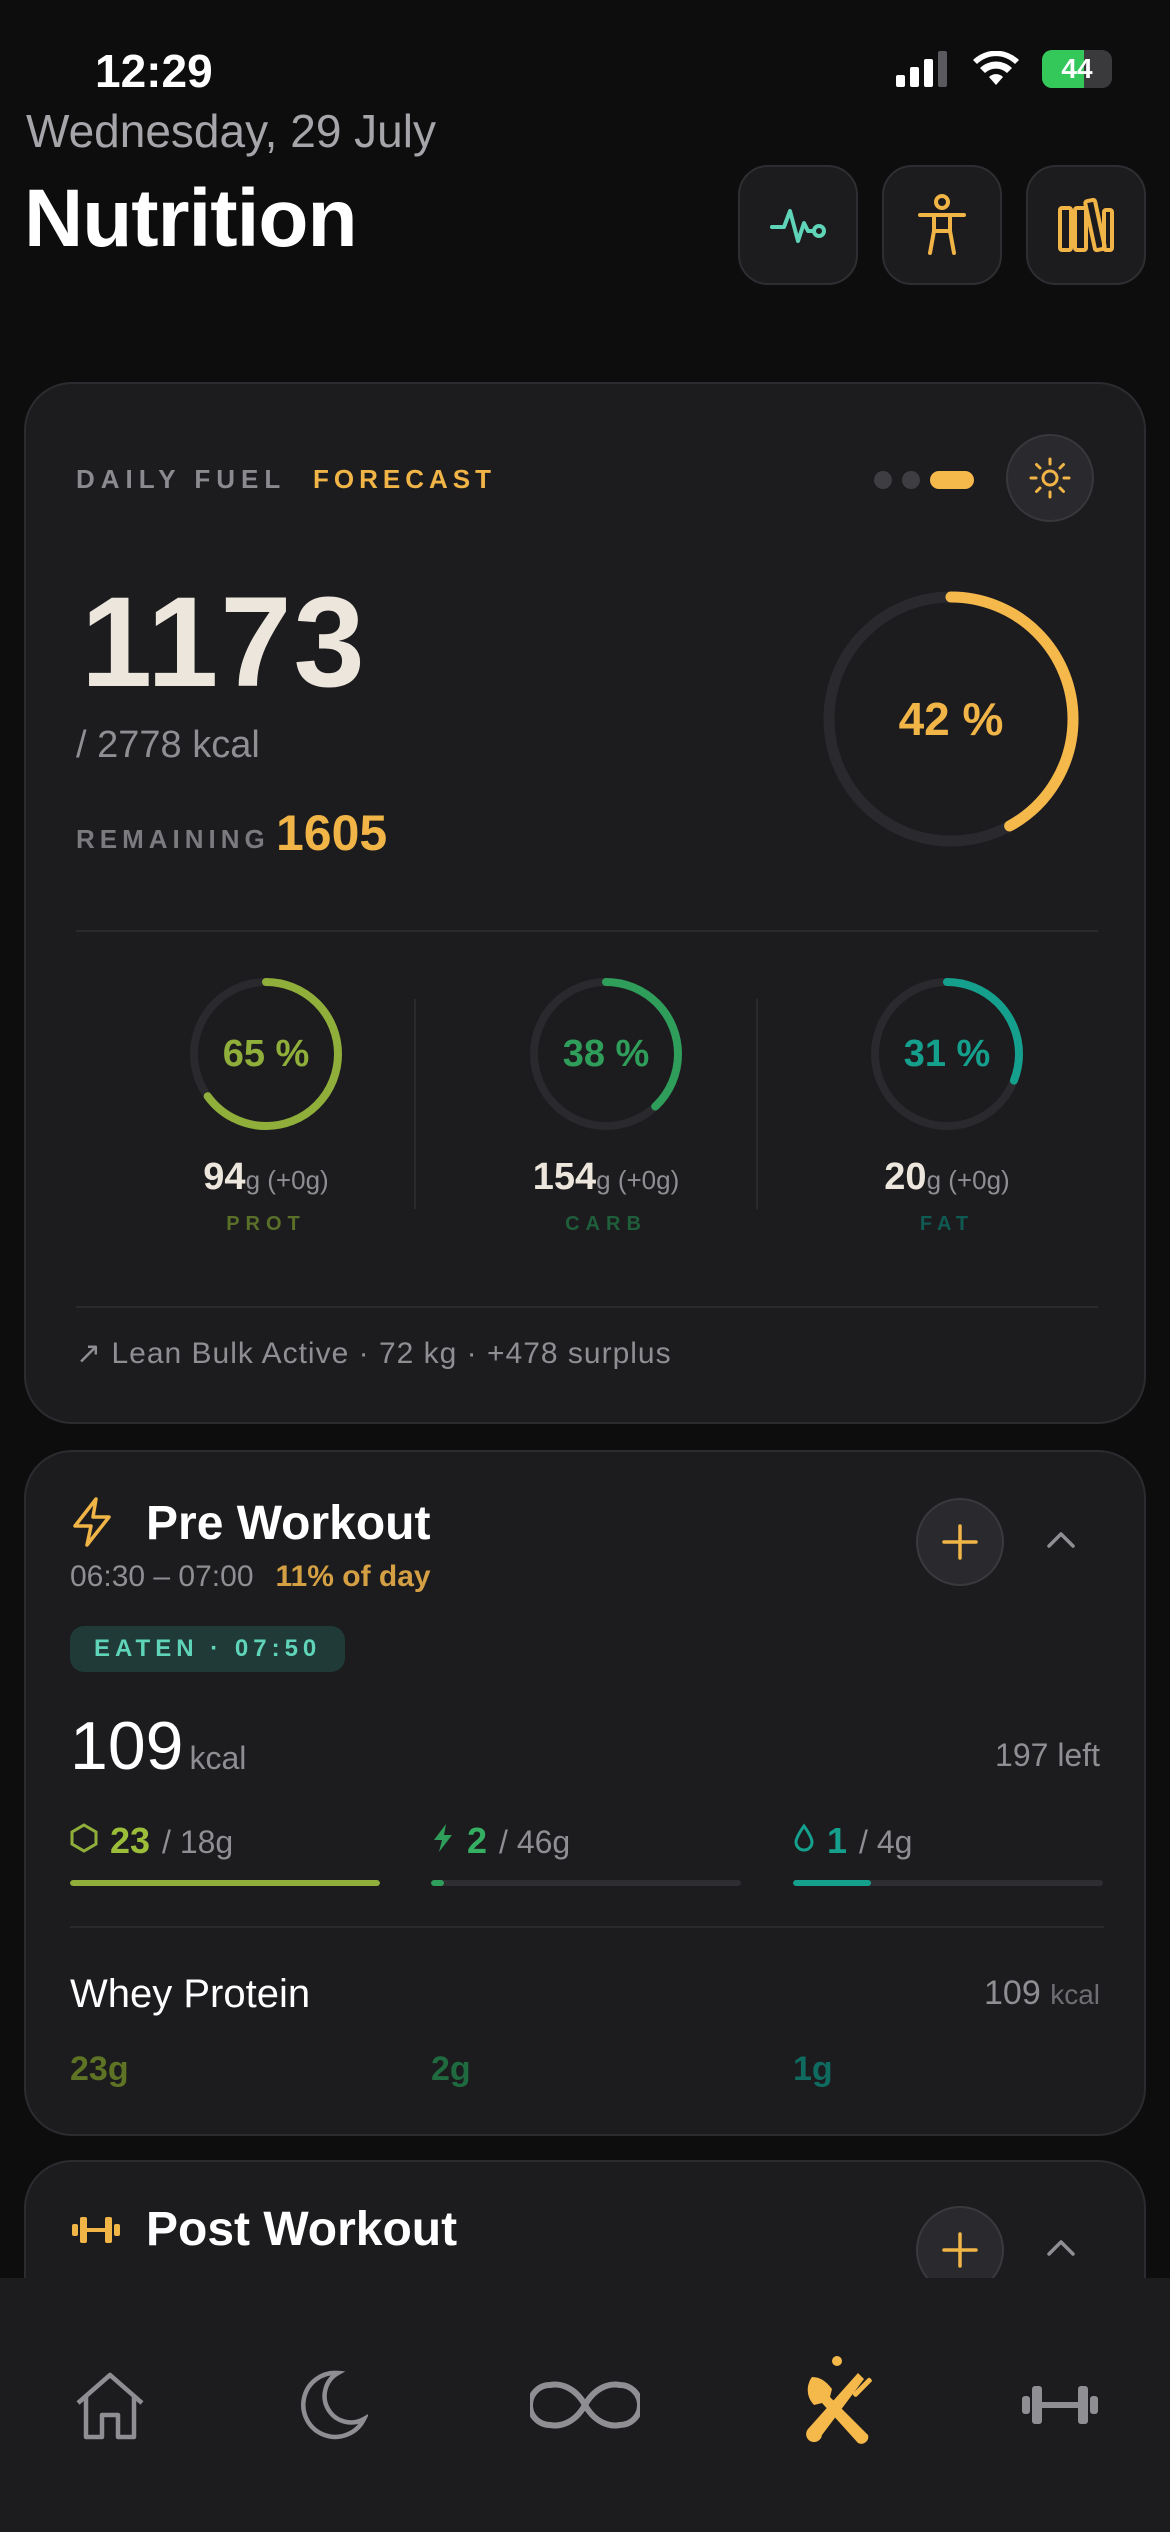 This screenshot has width=1170, height=2532. What do you see at coordinates (266, 1224) in the screenshot?
I see `protein-label: PROT` at bounding box center [266, 1224].